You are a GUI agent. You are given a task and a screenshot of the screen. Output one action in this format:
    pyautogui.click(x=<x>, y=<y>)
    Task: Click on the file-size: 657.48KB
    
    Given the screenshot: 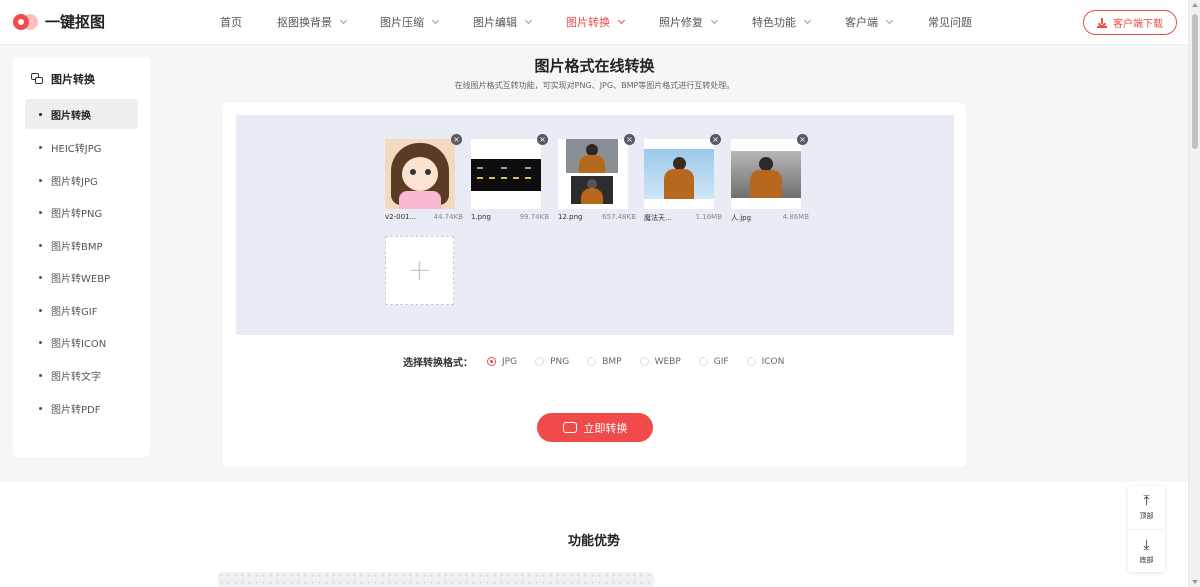 What is the action you would take?
    pyautogui.click(x=619, y=217)
    